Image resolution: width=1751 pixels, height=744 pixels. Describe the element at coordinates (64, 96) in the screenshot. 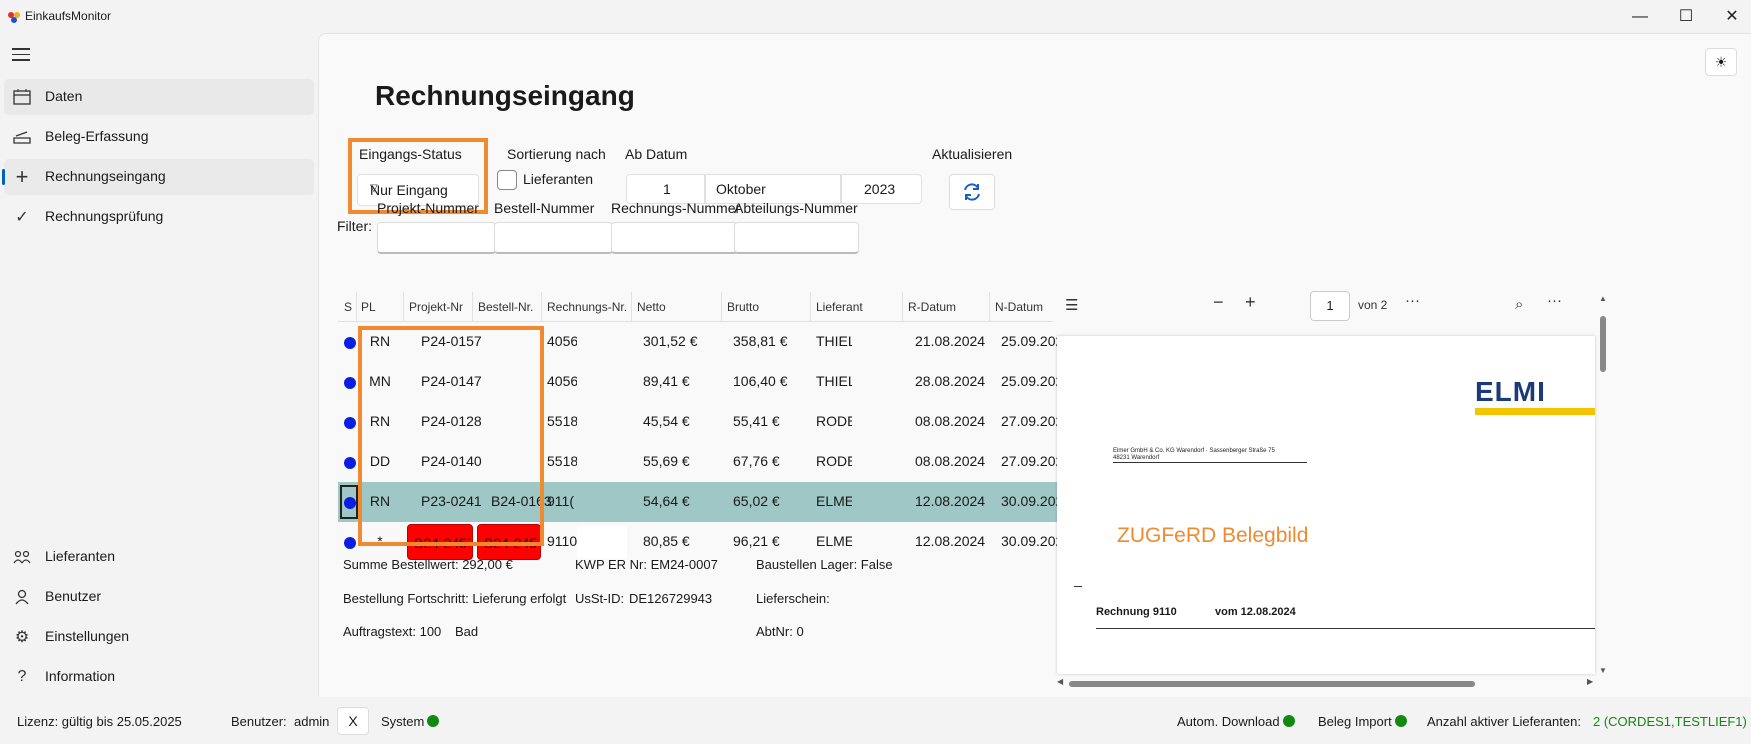

I see `nav-label: Daten` at that location.